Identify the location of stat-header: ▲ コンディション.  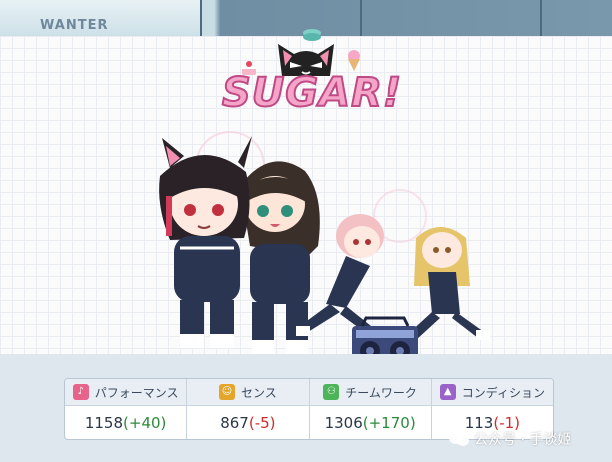
(492, 392).